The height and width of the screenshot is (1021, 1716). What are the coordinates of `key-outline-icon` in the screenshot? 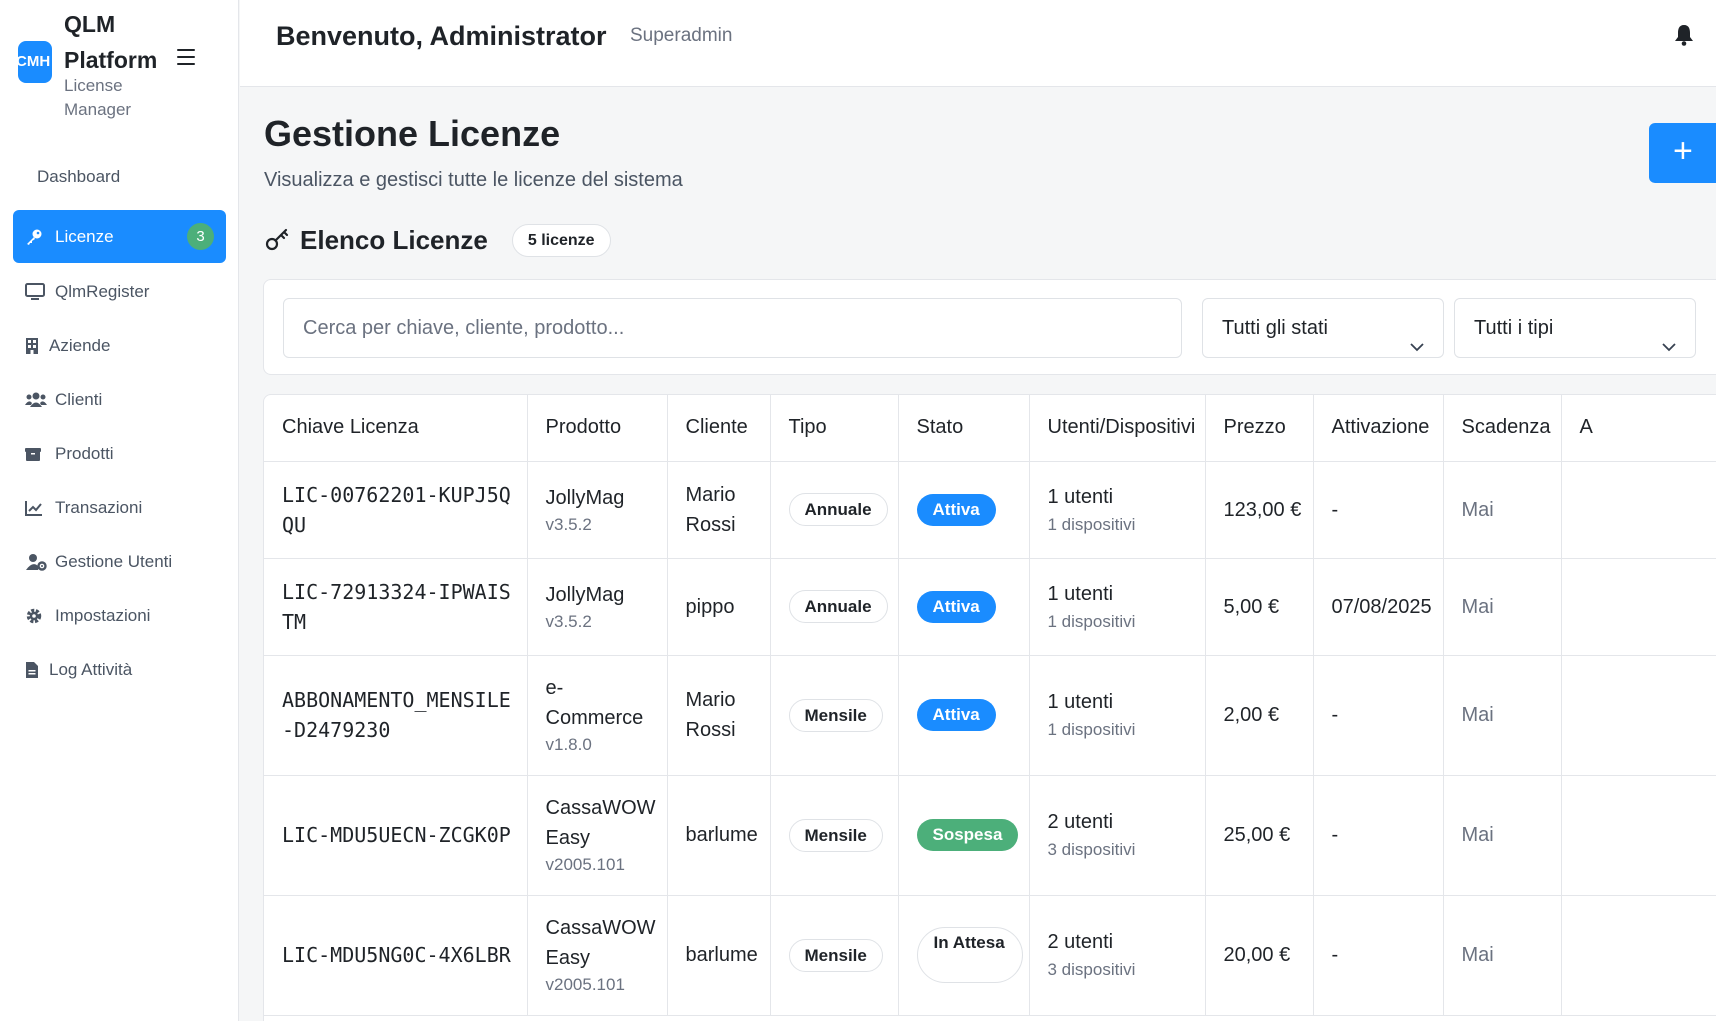 It's located at (277, 240).